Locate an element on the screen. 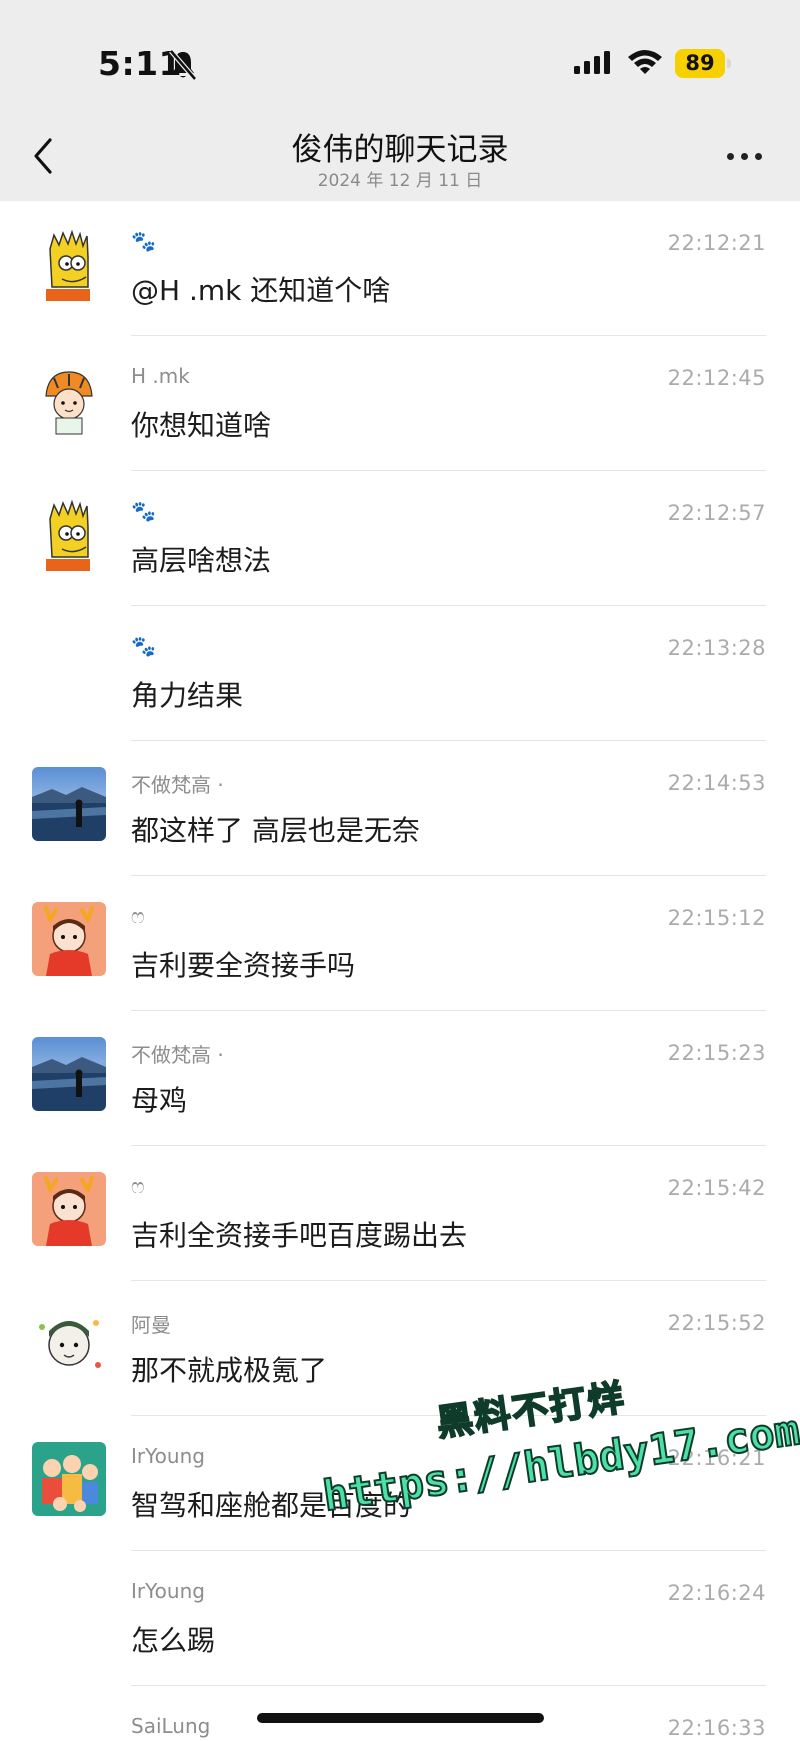  message-text: 高层啥想法 is located at coordinates (201, 560).